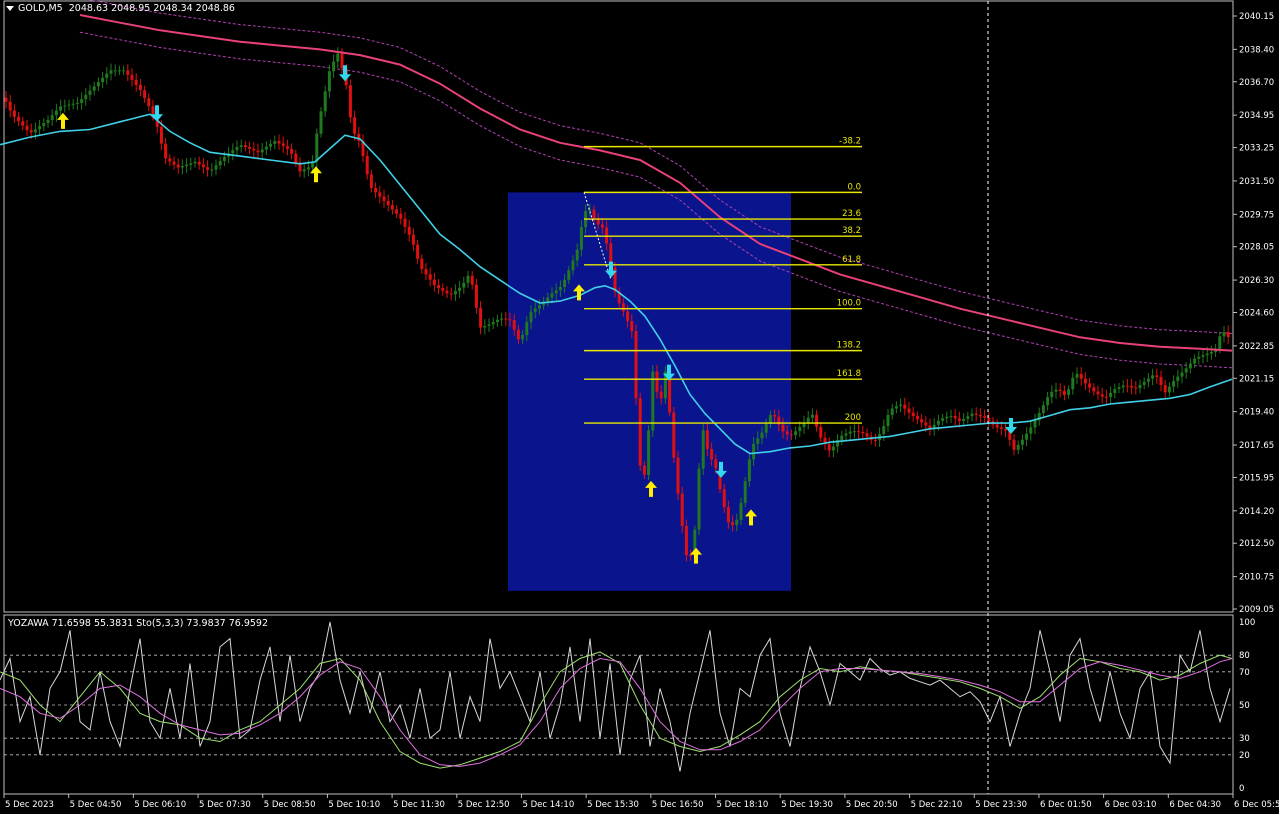 This screenshot has height=814, width=1279. I want to click on time-tick-label: 5 Dec 07:30, so click(225, 805).